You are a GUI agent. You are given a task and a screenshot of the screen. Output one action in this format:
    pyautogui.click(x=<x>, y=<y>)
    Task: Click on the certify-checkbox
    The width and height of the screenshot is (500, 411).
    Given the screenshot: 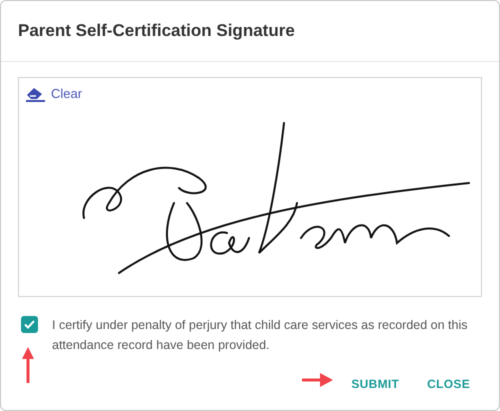 What is the action you would take?
    pyautogui.click(x=29, y=324)
    